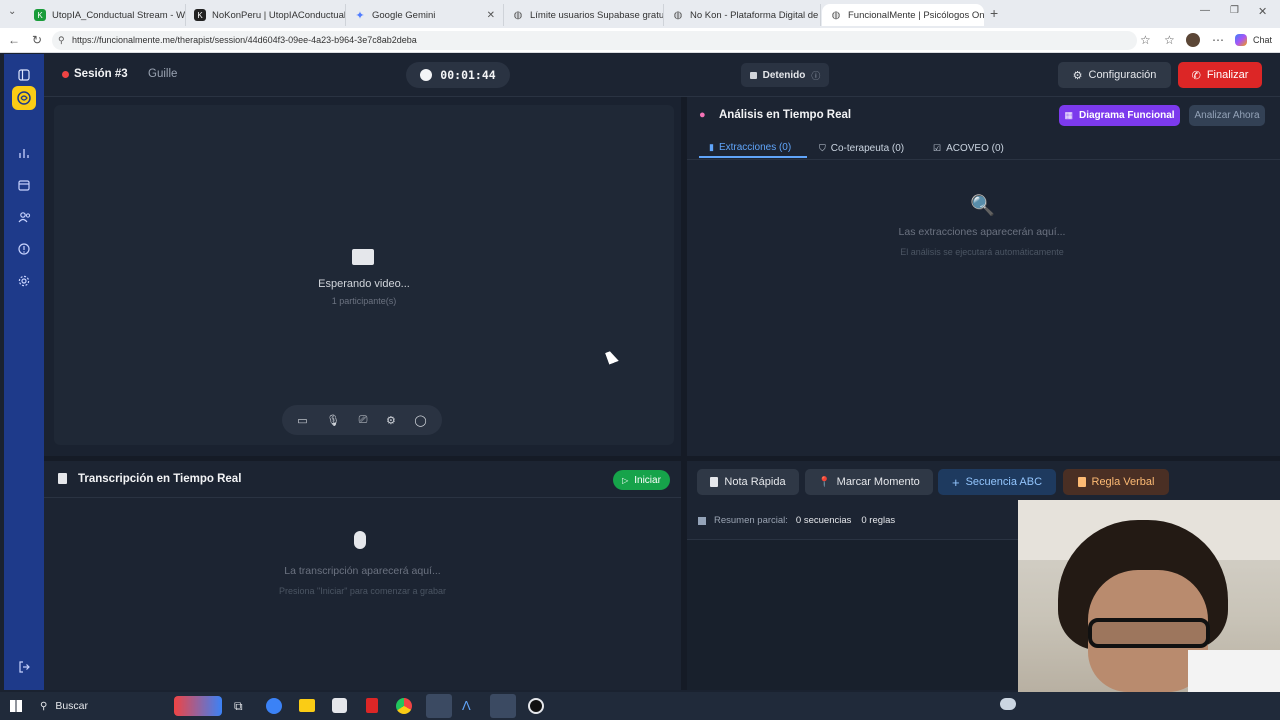 Image resolution: width=1280 pixels, height=720 pixels. Describe the element at coordinates (625, 480) in the screenshot. I see `play-icon: ▷` at that location.